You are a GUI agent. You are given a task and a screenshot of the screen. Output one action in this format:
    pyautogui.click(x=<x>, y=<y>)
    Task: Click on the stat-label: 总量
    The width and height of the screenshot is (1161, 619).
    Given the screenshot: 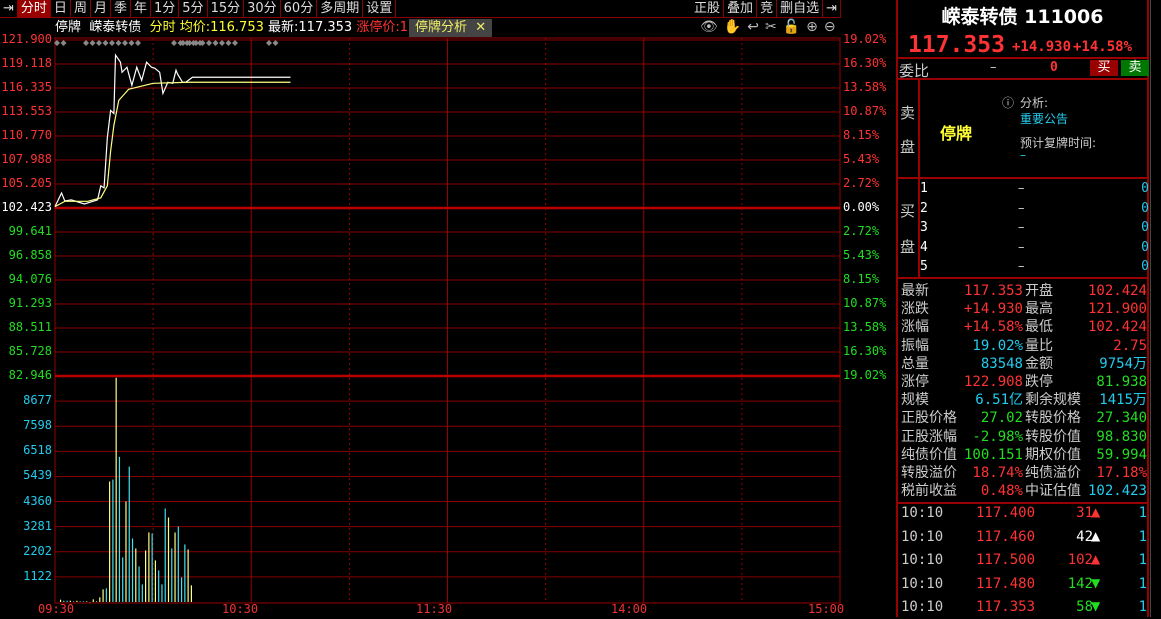 What is the action you would take?
    pyautogui.click(x=915, y=363)
    